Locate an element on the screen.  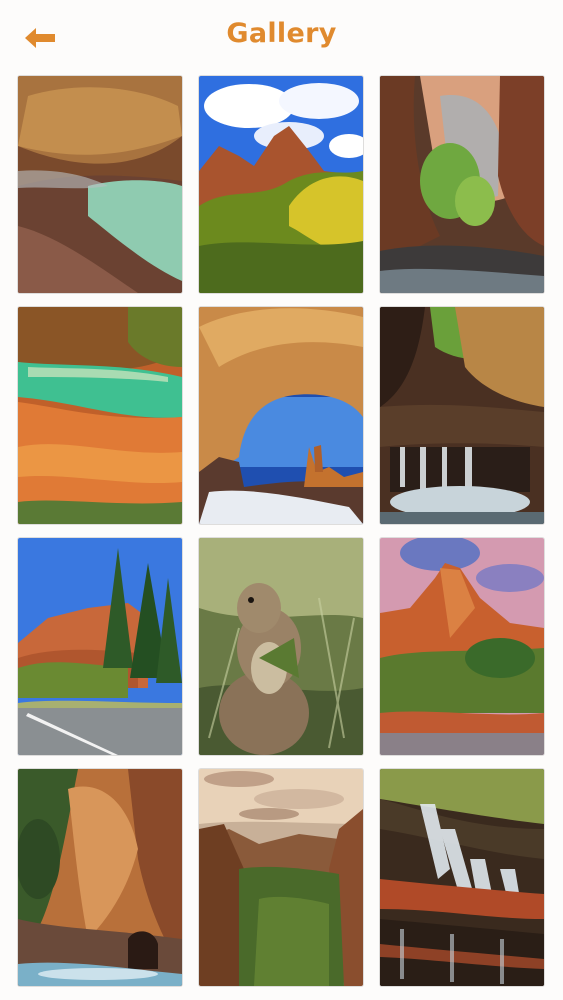
page-title: Gallery is located at coordinates (281, 33).